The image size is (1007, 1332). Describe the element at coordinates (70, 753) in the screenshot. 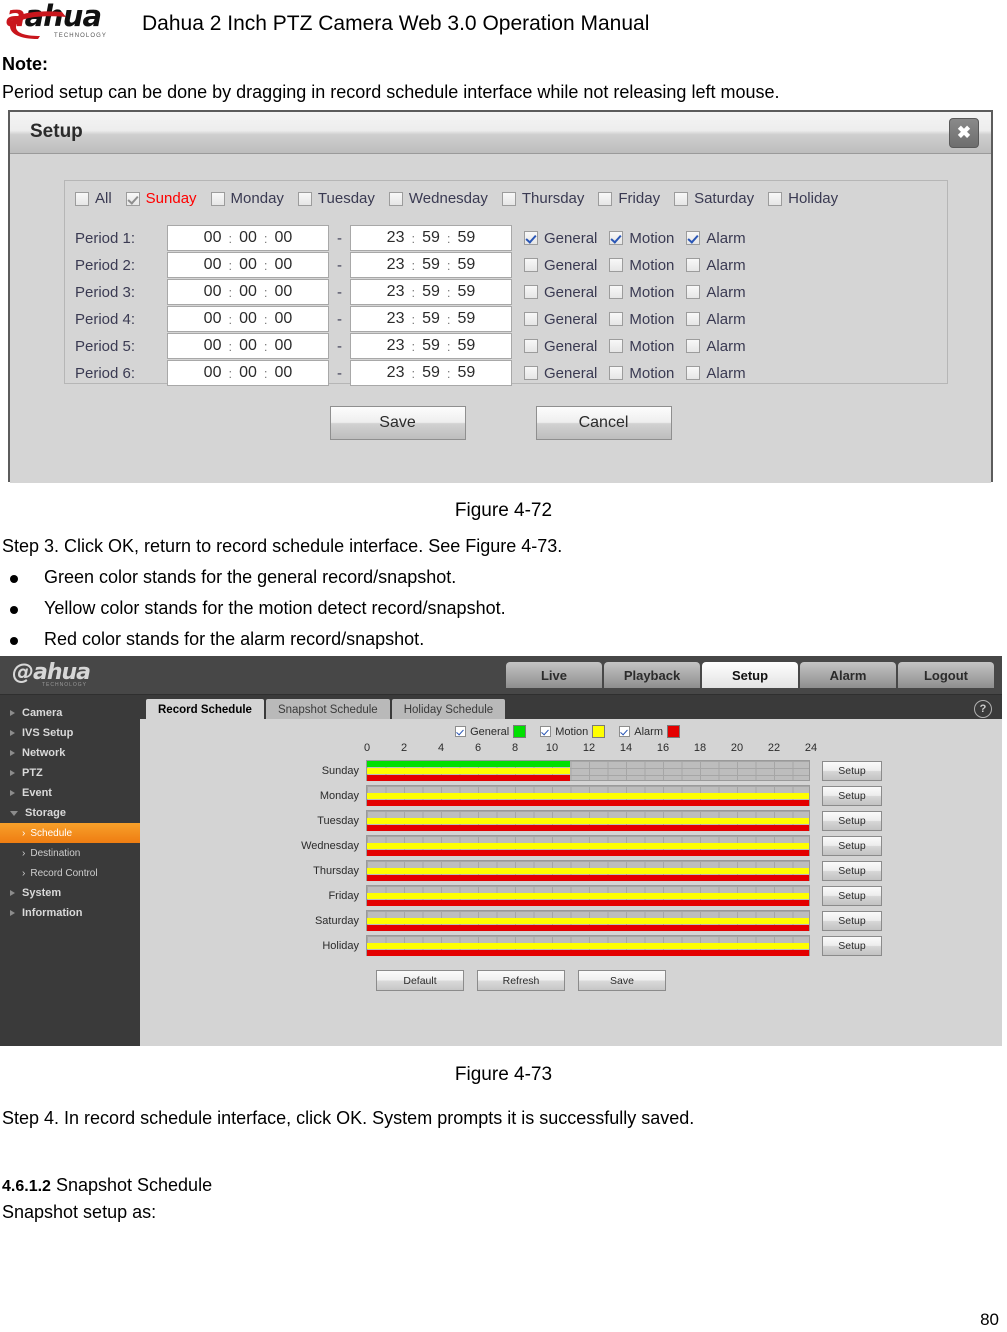

I see `sidebar-item-network: Network` at that location.